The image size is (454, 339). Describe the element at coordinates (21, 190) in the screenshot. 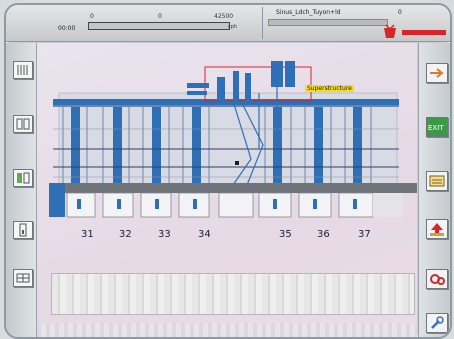

I see `left-toolbar` at that location.